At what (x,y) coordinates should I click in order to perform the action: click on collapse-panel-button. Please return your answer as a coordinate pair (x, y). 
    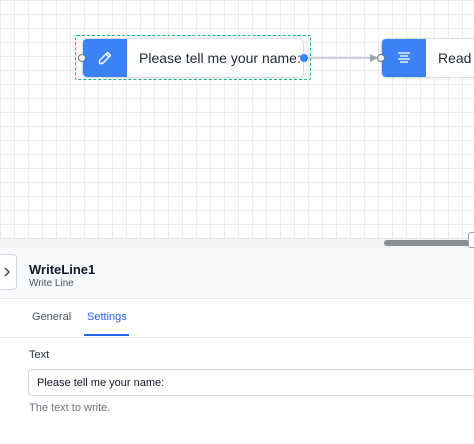
    Looking at the image, I should click on (8, 272).